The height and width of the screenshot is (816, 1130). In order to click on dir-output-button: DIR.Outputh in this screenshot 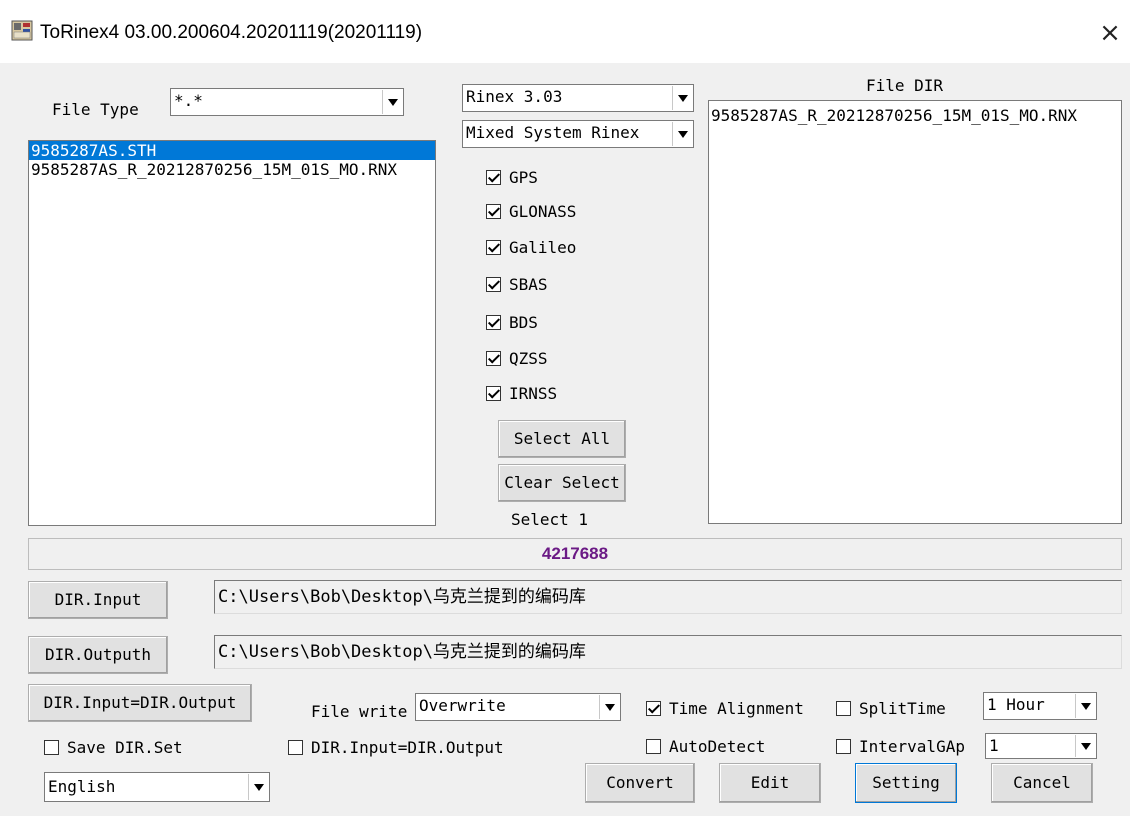, I will do `click(98, 655)`.